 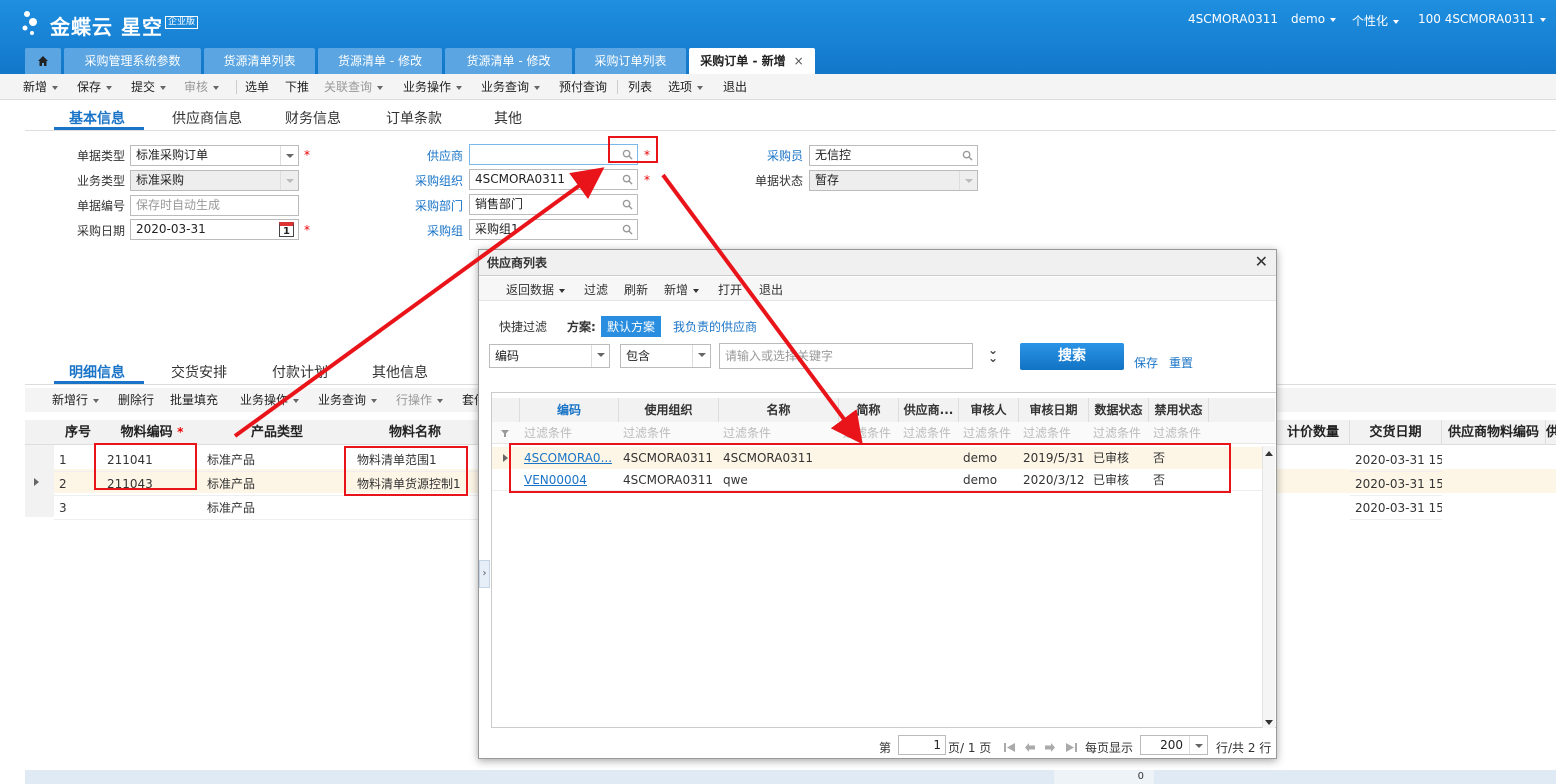 What do you see at coordinates (762, 309) in the screenshot?
I see `arrow-to-supplier-rows` at bounding box center [762, 309].